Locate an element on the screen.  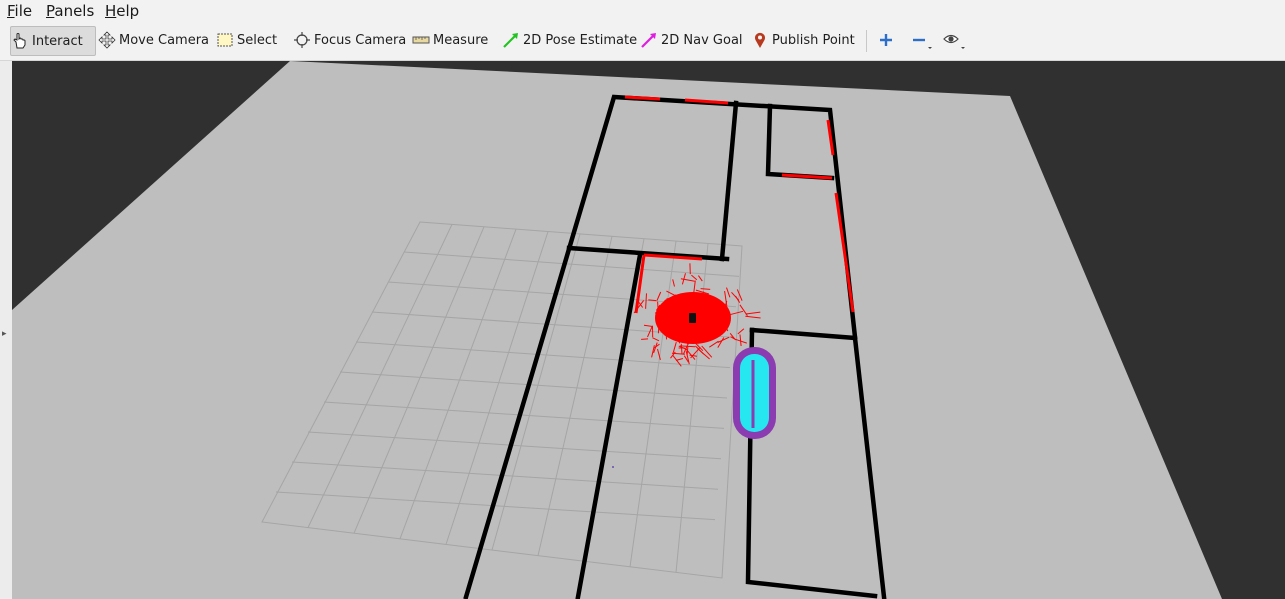
focus-camera-icon is located at coordinates (302, 40).